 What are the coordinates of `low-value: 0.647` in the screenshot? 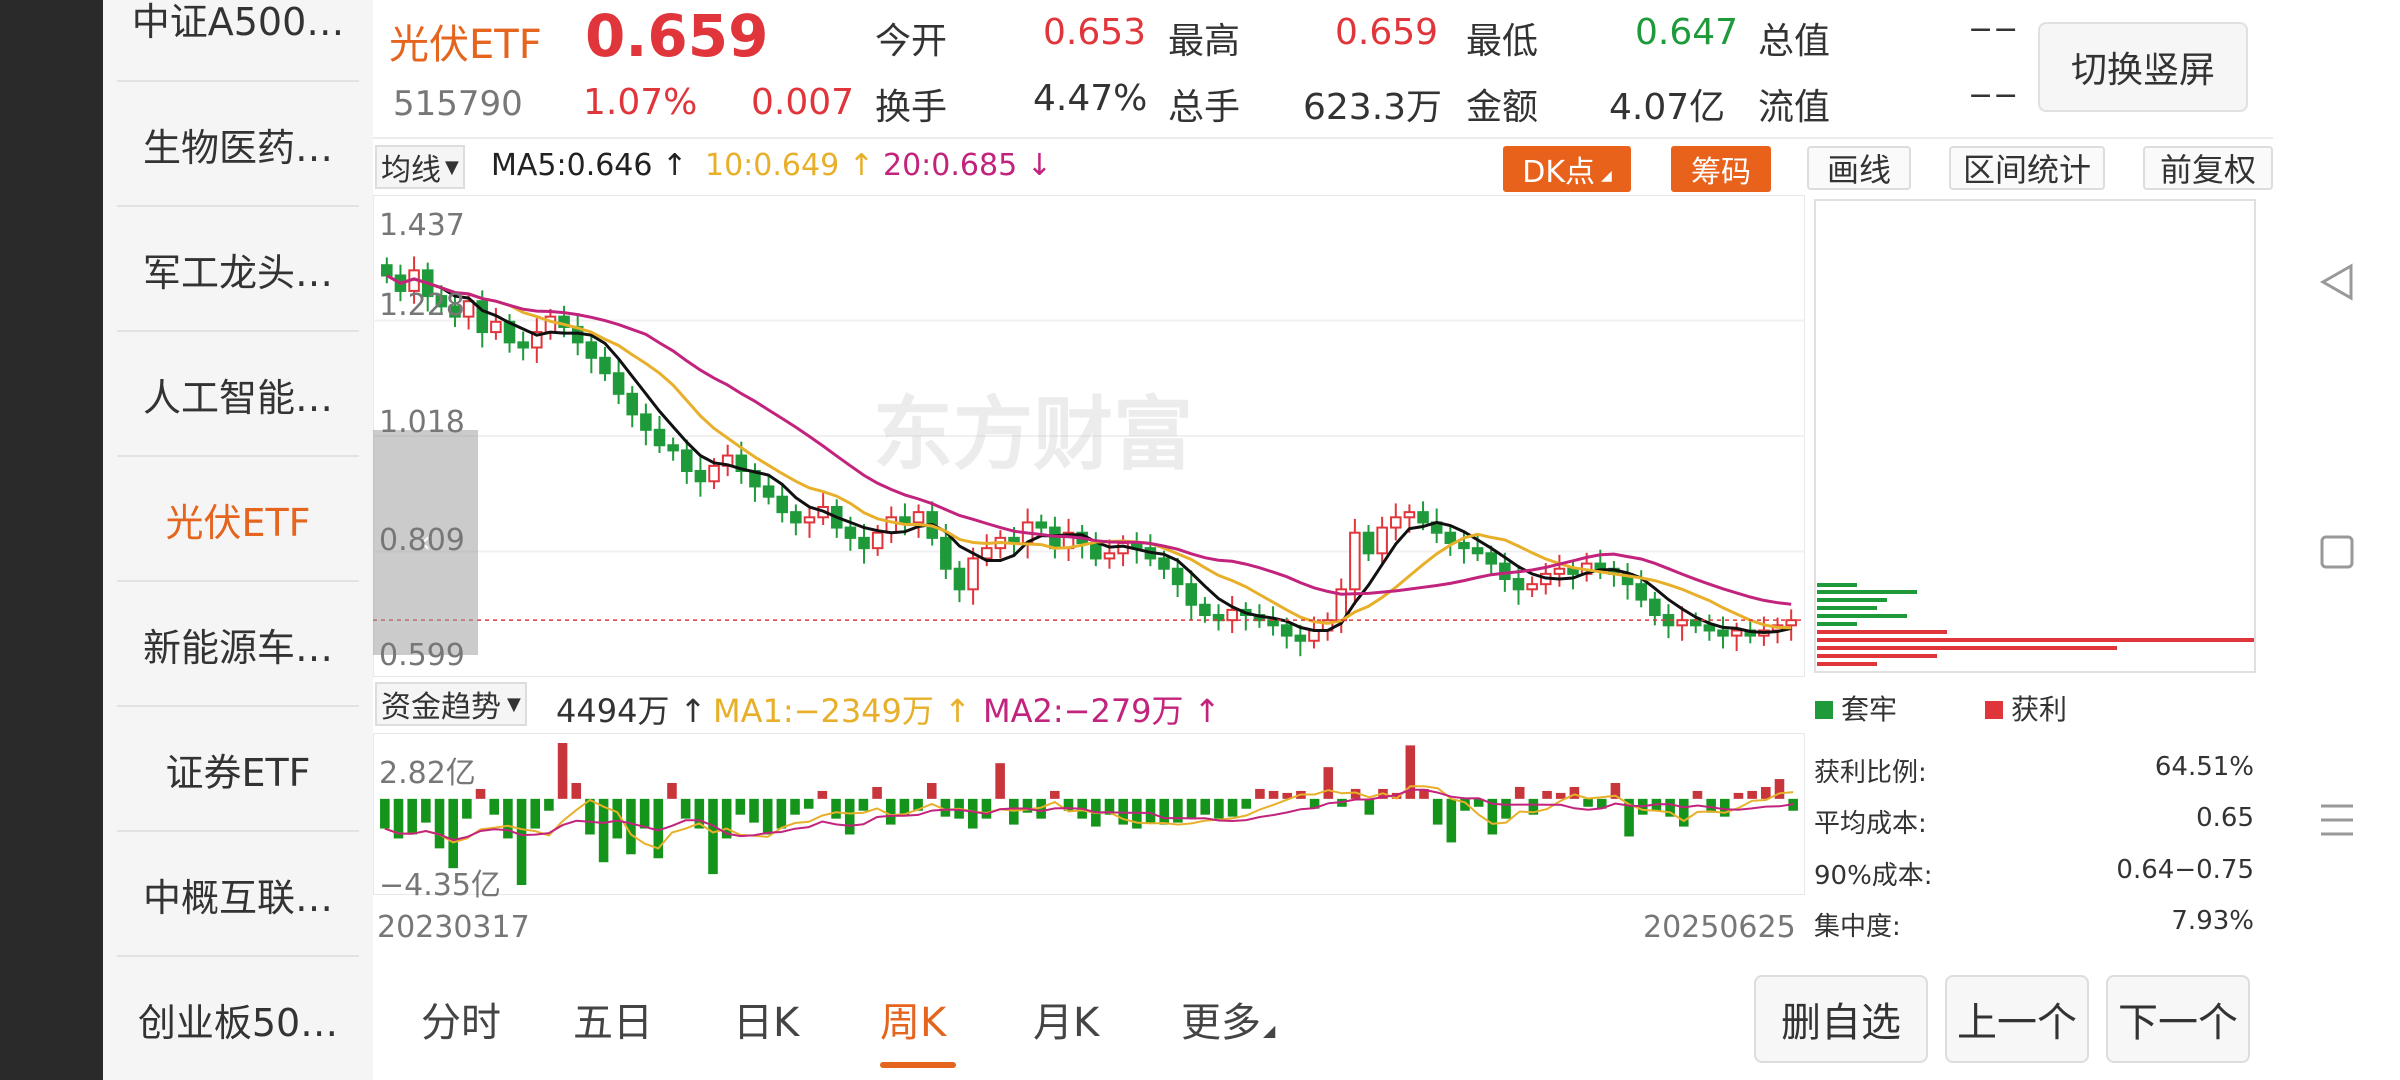 It's located at (1687, 32).